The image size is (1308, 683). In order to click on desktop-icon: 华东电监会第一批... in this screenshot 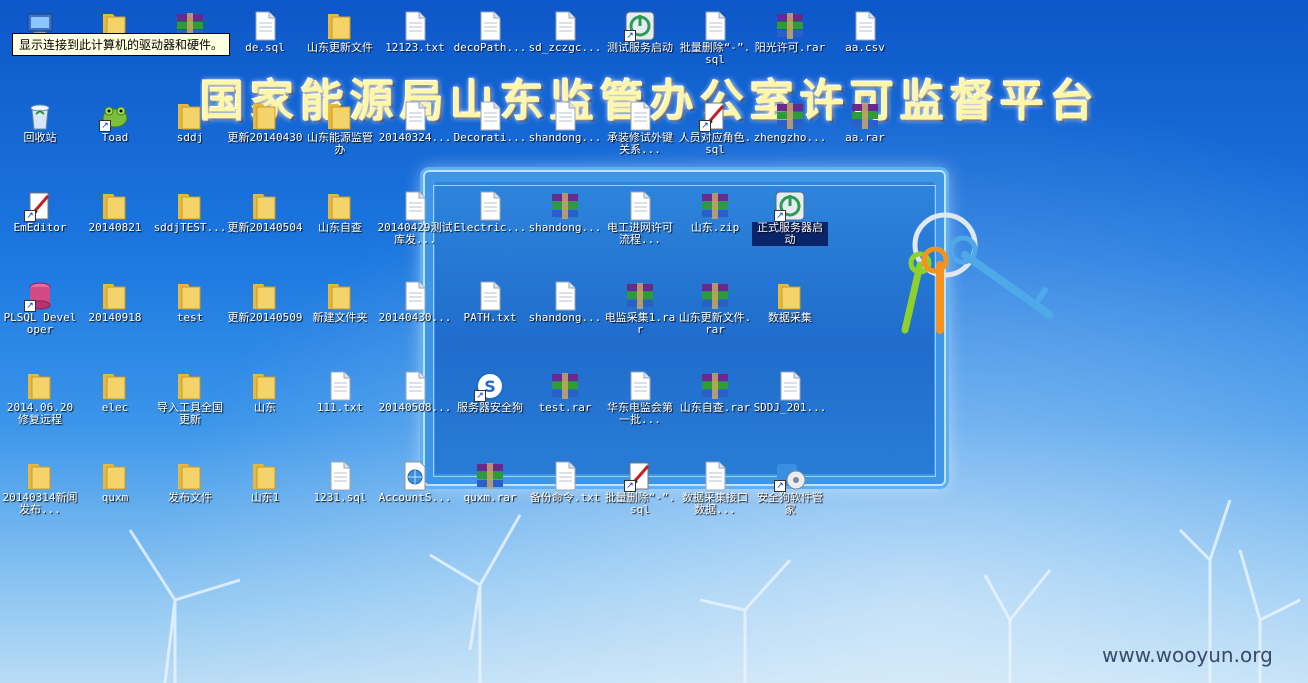, I will do `click(640, 408)`.